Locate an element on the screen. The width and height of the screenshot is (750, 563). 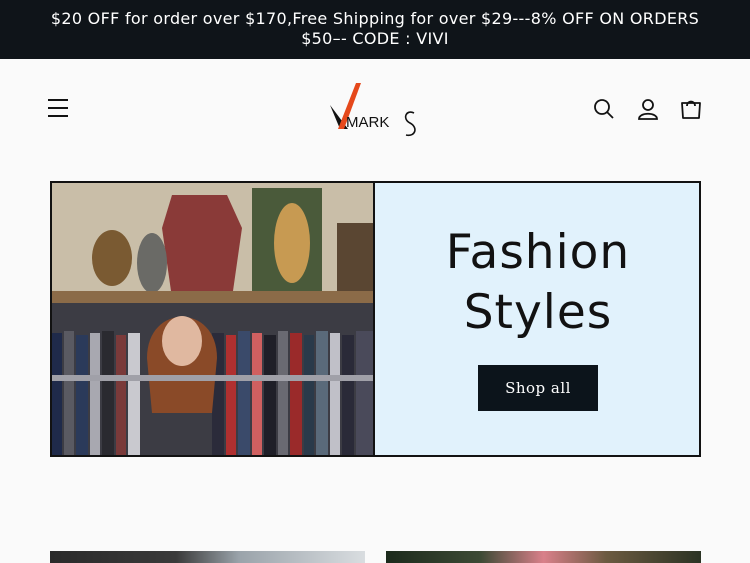
collection-image-left is located at coordinates (207, 557).